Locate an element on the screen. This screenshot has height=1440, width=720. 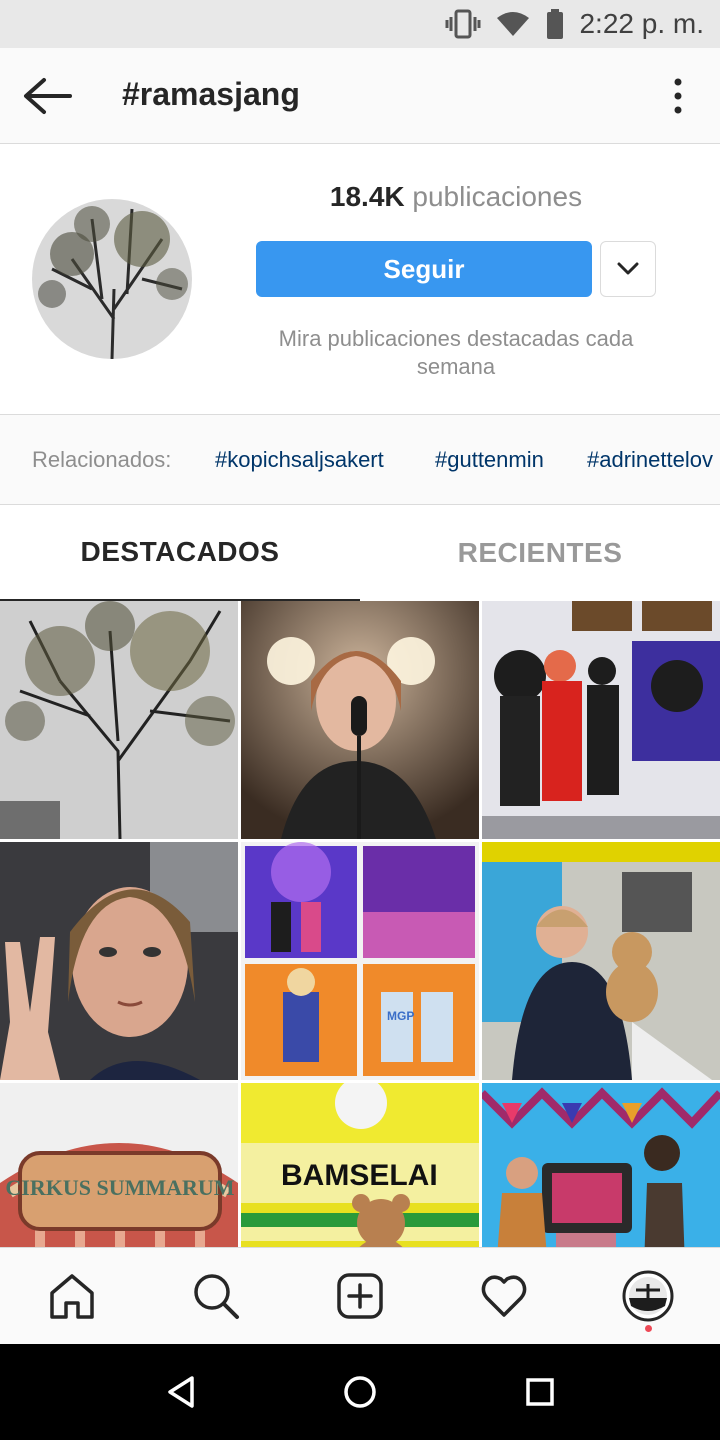
ambulance-text: BAMSELAI is located at coordinates (359, 1175).